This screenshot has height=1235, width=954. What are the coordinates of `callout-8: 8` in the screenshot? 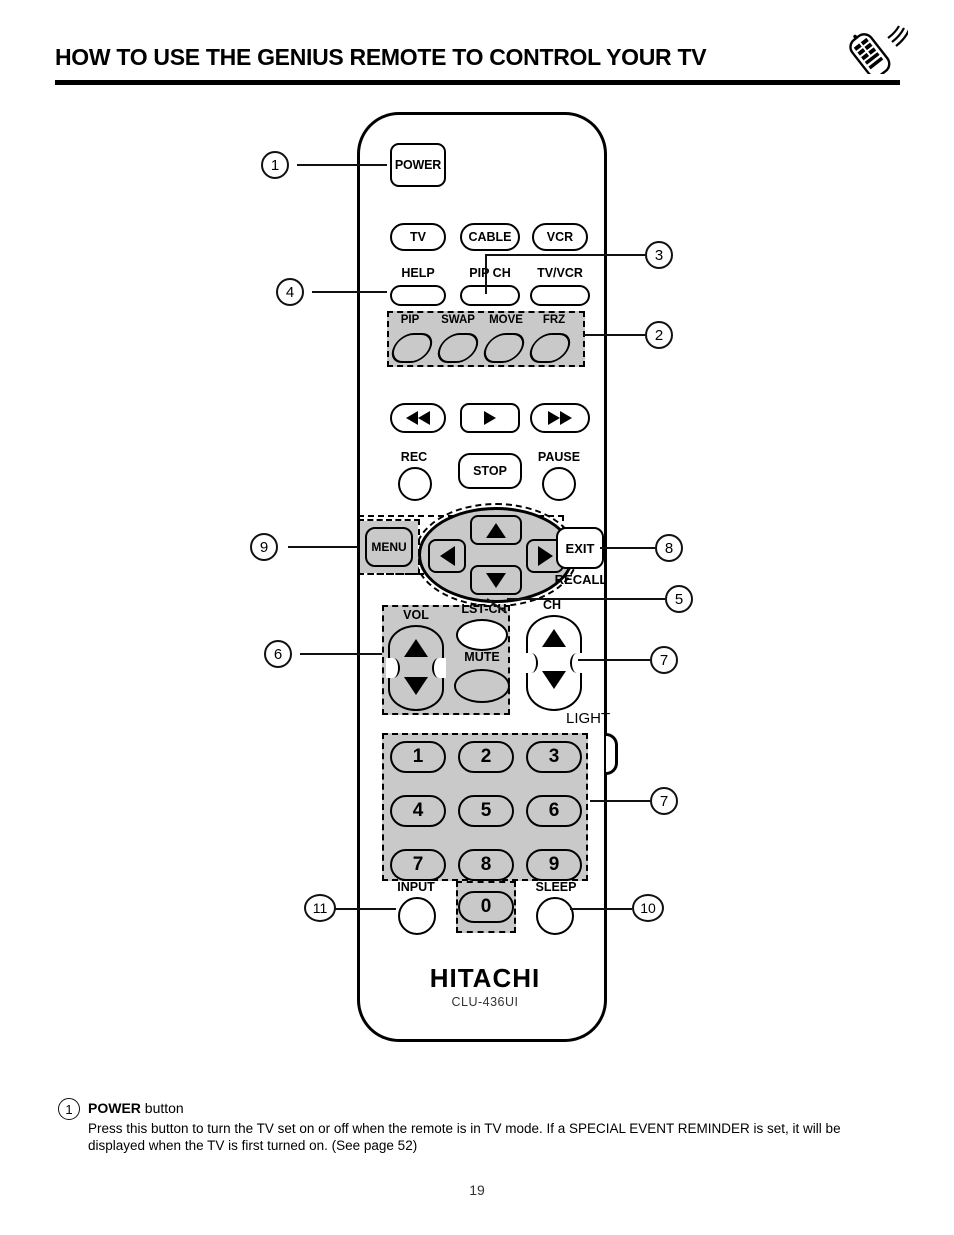 It's located at (669, 548).